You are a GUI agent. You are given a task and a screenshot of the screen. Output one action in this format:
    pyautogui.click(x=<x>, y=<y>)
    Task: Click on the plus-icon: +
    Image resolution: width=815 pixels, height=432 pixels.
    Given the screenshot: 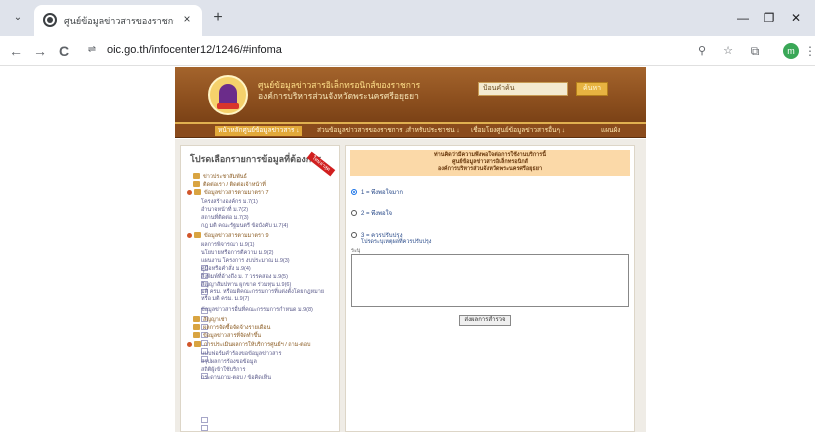 What is the action you would take?
    pyautogui.click(x=218, y=18)
    